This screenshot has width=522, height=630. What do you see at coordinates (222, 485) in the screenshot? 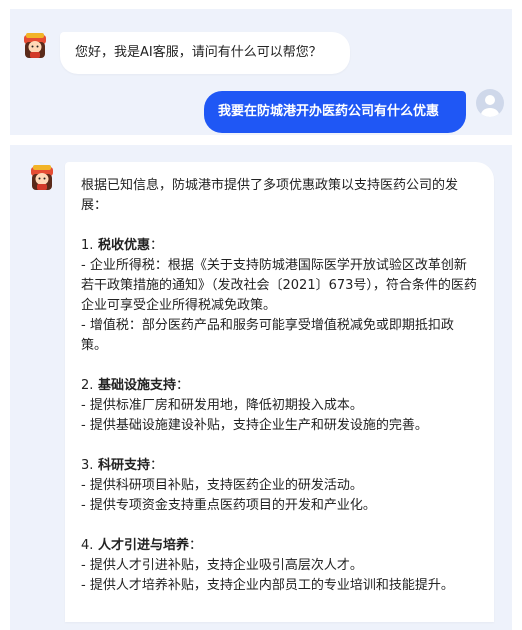
I see `section-item: - 提供科研项目补贴，支持医药企业的研发活动。` at bounding box center [222, 485].